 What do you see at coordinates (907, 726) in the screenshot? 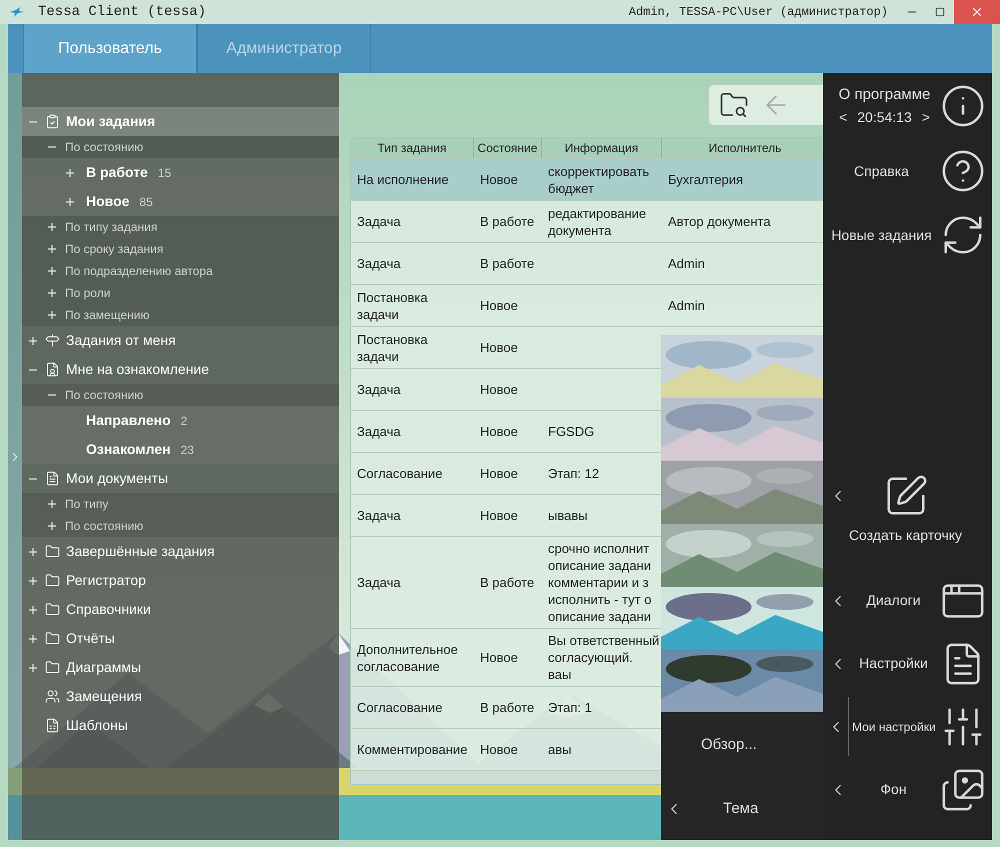
I see `menu-item: Мои настройки` at bounding box center [907, 726].